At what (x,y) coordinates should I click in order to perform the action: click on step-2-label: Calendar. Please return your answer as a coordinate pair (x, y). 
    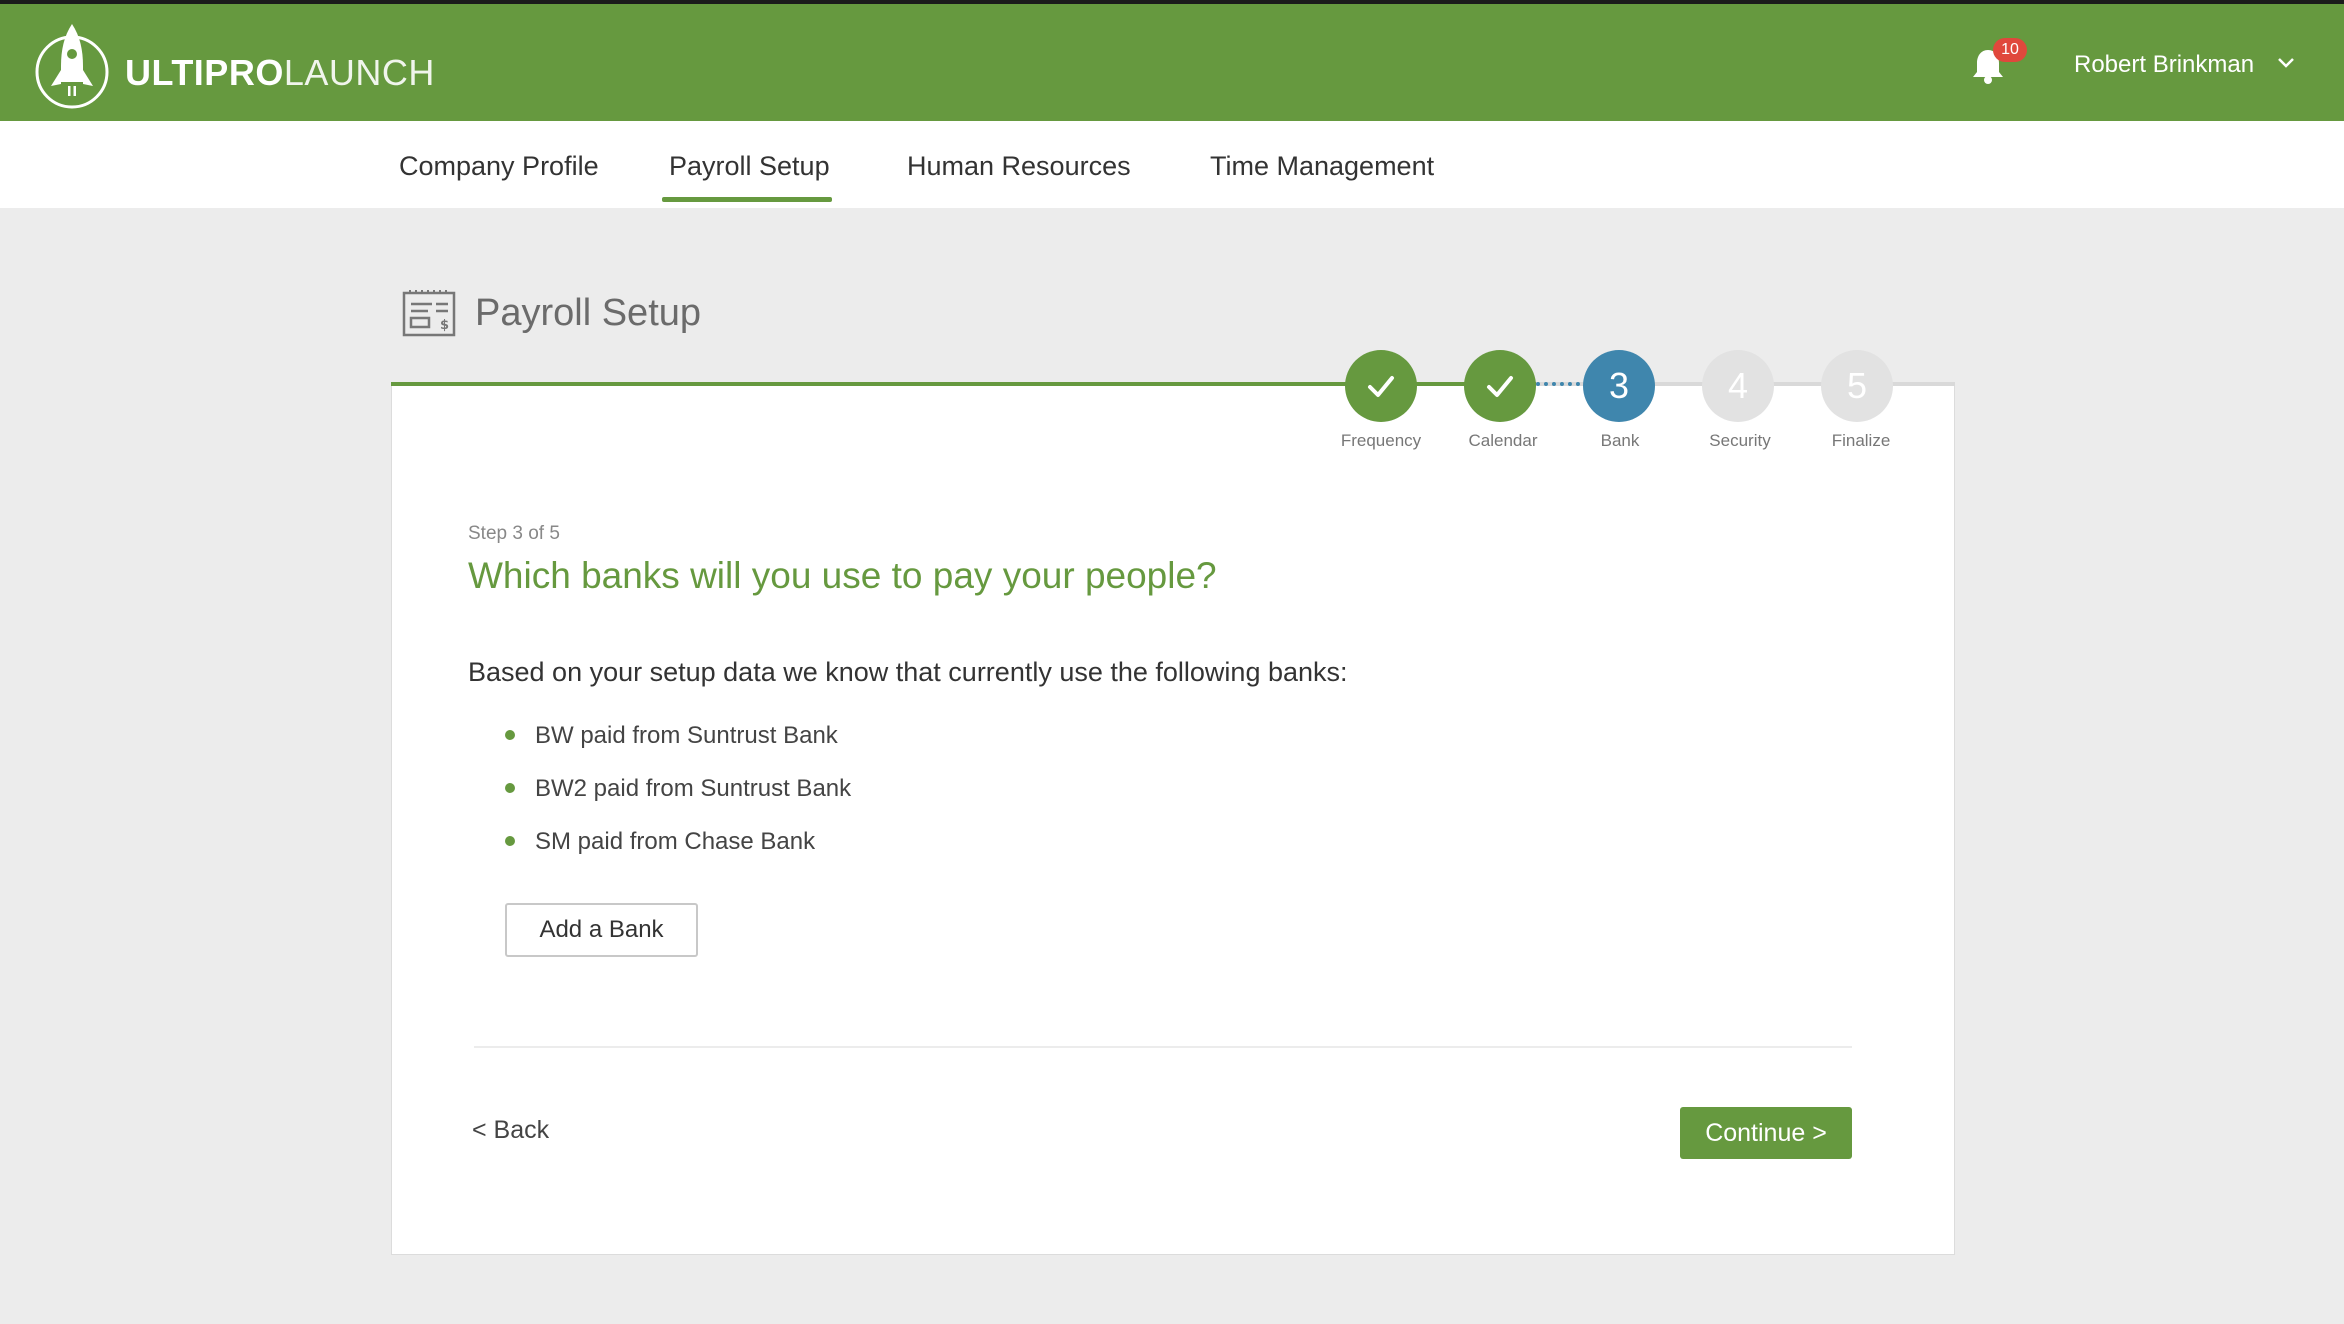
    Looking at the image, I should click on (1503, 440).